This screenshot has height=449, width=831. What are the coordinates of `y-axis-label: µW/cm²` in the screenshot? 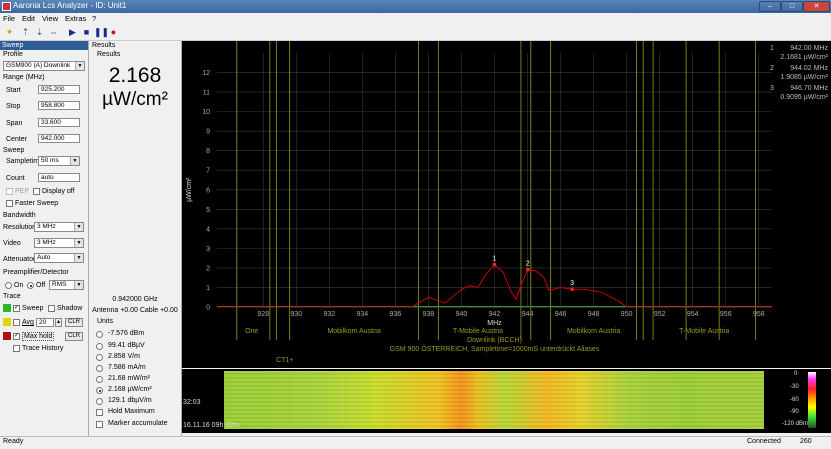 It's located at (189, 189).